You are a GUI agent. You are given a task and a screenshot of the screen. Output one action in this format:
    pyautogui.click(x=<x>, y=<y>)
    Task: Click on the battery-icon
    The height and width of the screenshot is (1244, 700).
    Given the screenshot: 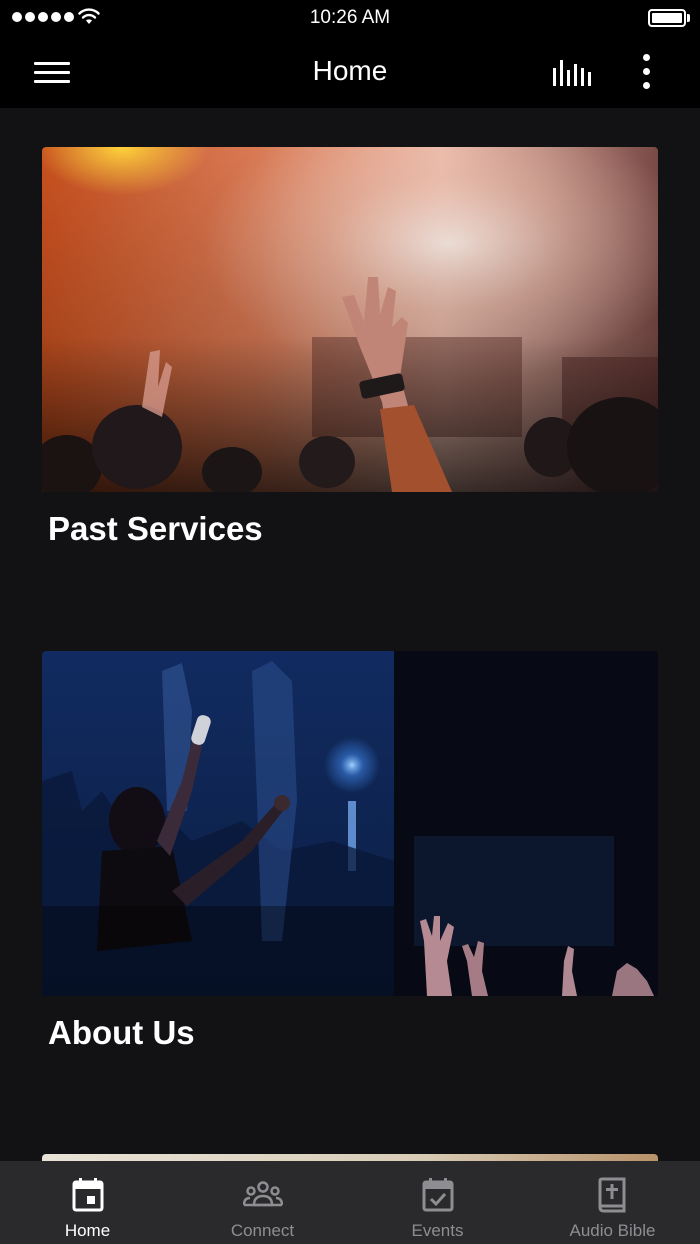 What is the action you would take?
    pyautogui.click(x=669, y=18)
    